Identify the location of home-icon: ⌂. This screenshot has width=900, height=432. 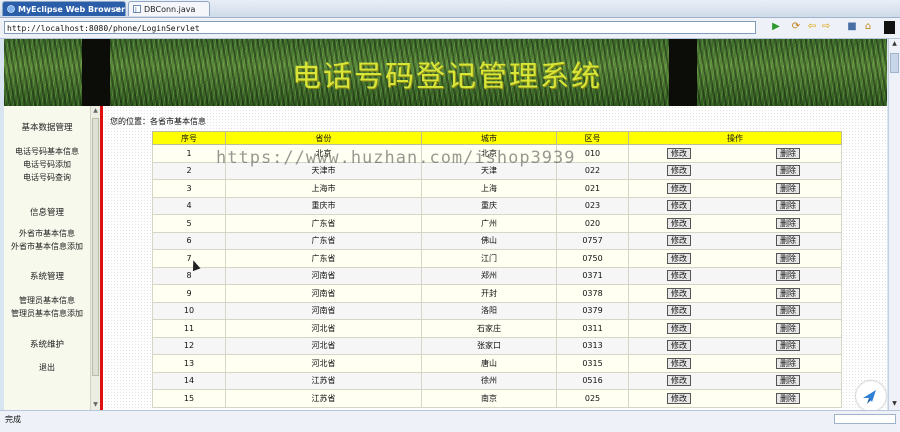
(868, 27).